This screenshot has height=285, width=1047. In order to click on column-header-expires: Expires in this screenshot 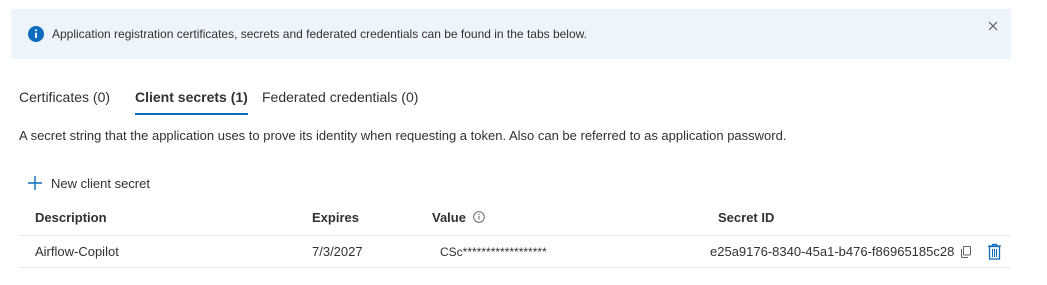, I will do `click(335, 217)`.